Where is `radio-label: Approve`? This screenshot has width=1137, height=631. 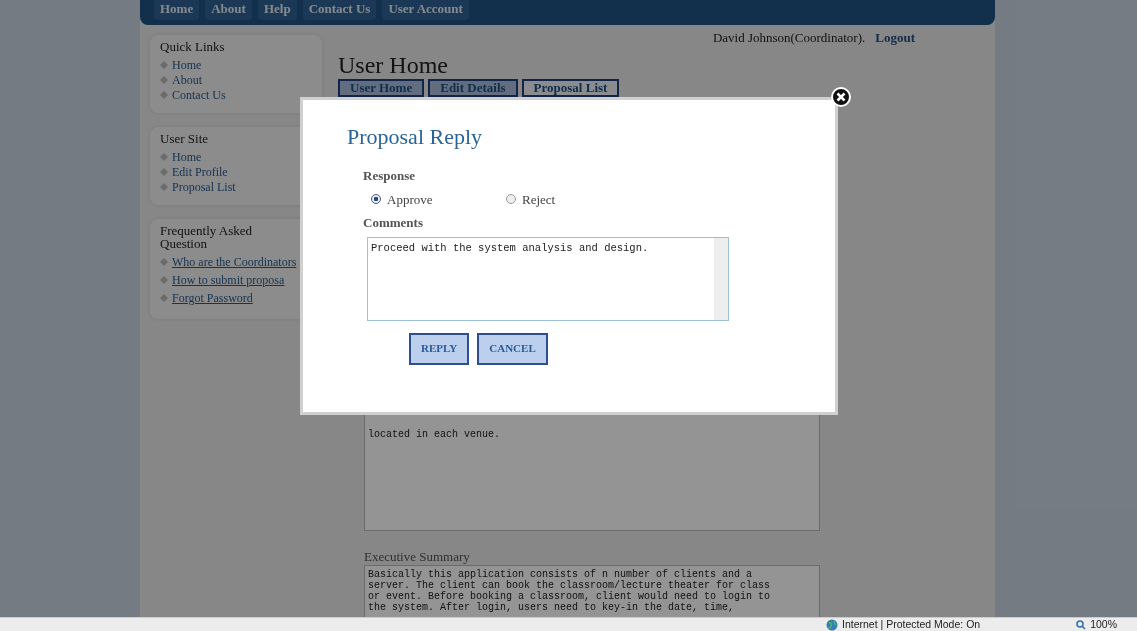 radio-label: Approve is located at coordinates (410, 199).